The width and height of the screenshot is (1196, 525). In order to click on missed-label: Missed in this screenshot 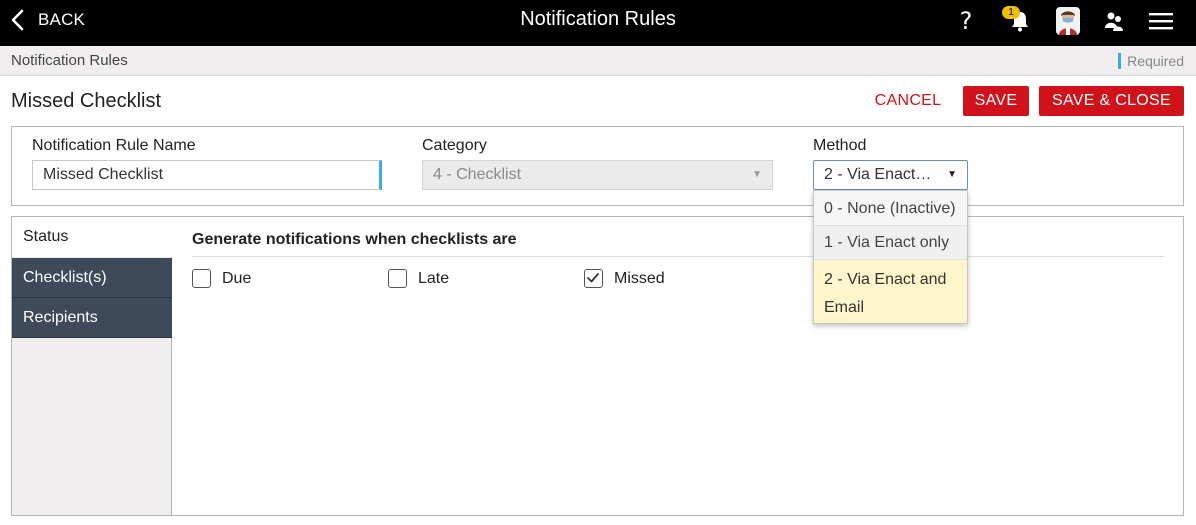, I will do `click(639, 278)`.